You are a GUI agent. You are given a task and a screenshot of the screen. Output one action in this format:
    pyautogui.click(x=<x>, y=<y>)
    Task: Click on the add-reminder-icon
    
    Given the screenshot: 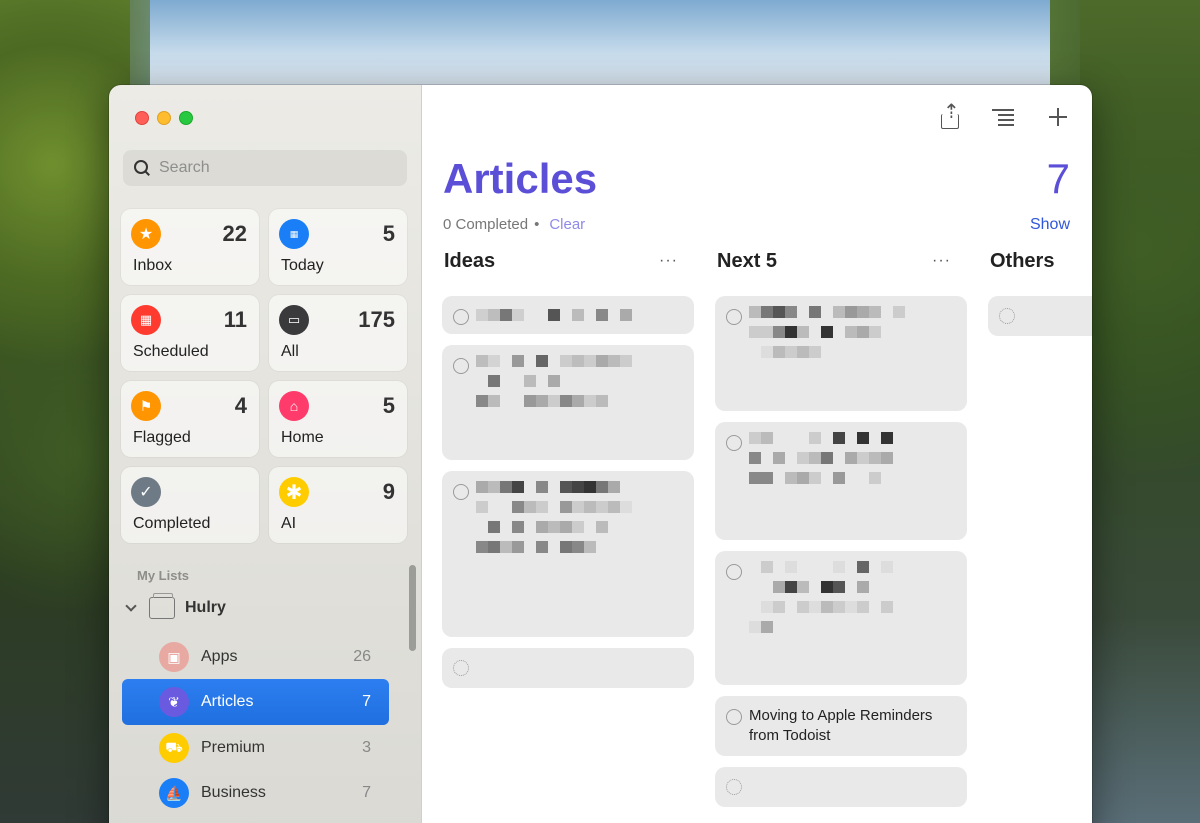 What is the action you would take?
    pyautogui.click(x=1058, y=117)
    